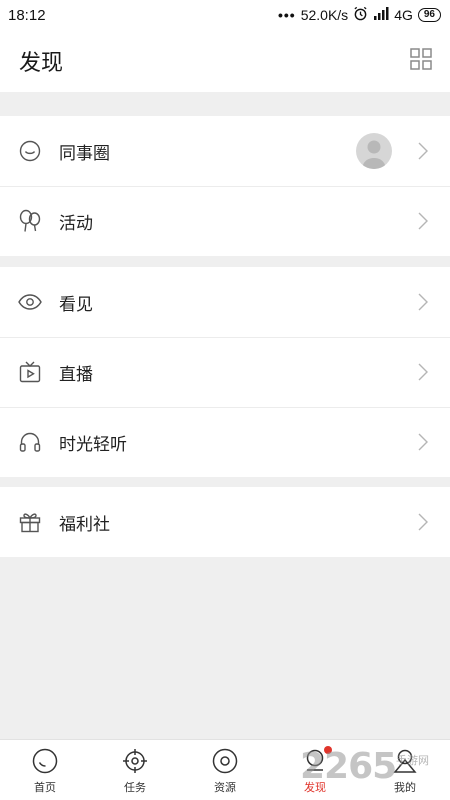 The width and height of the screenshot is (450, 800). Describe the element at coordinates (225, 761) in the screenshot. I see `disc-icon` at that location.